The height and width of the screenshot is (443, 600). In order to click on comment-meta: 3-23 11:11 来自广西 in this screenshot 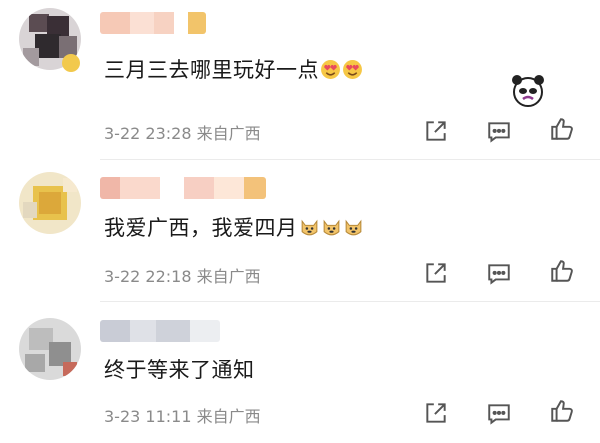, I will do `click(182, 416)`.